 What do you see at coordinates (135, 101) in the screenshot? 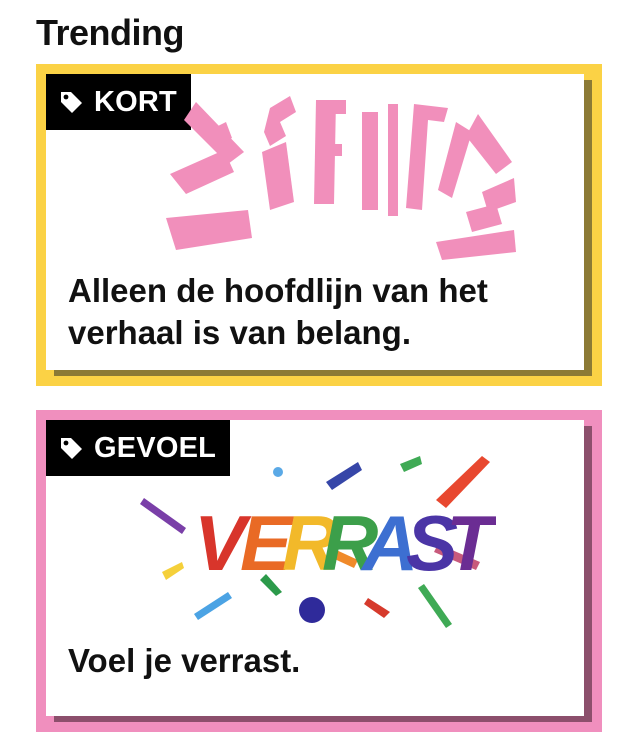
I see `tag-label: KORT` at bounding box center [135, 101].